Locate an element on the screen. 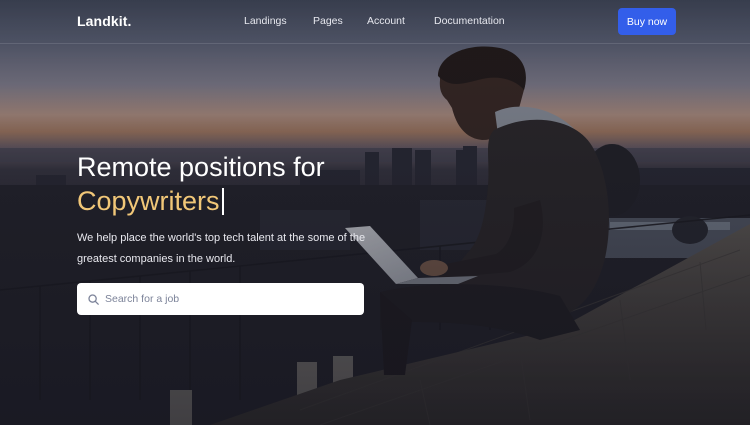 The width and height of the screenshot is (750, 425). nav-link-account: Account is located at coordinates (386, 21).